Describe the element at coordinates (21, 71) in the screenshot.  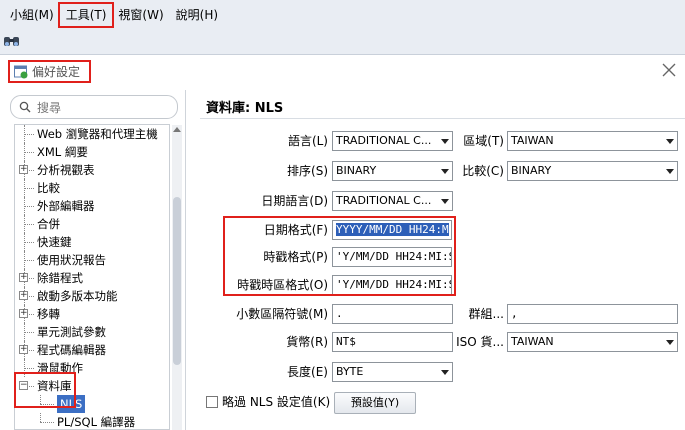
I see `preferences-icon` at that location.